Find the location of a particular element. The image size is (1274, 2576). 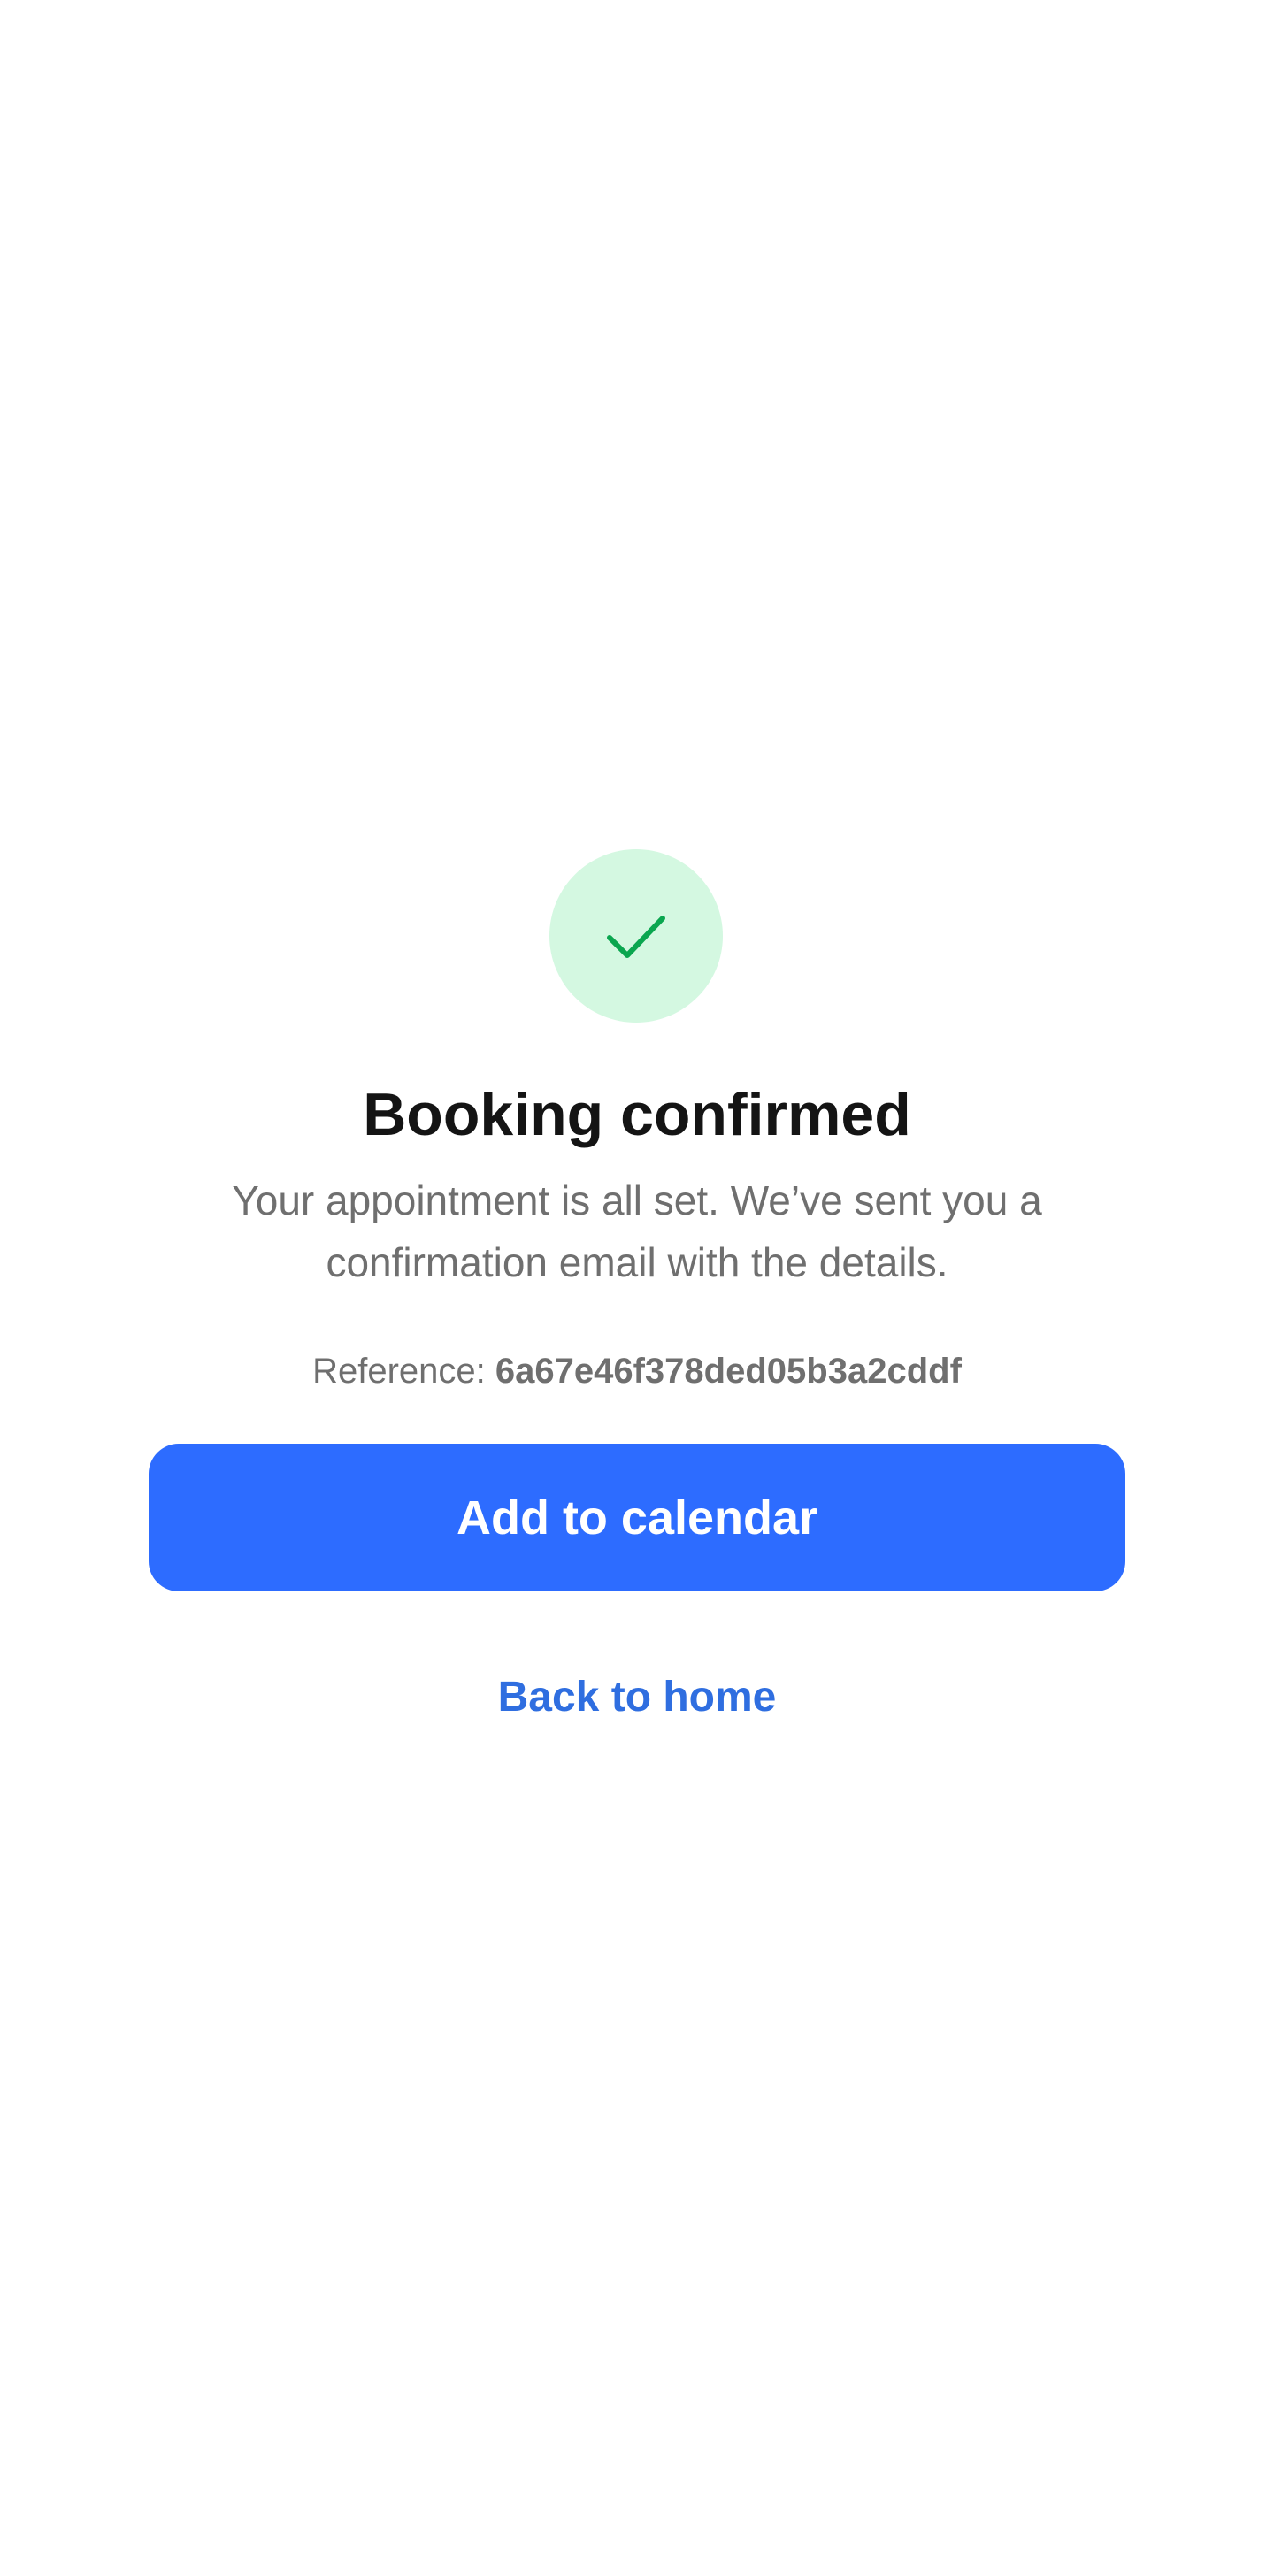

reference-label: Reference: is located at coordinates (399, 1371).